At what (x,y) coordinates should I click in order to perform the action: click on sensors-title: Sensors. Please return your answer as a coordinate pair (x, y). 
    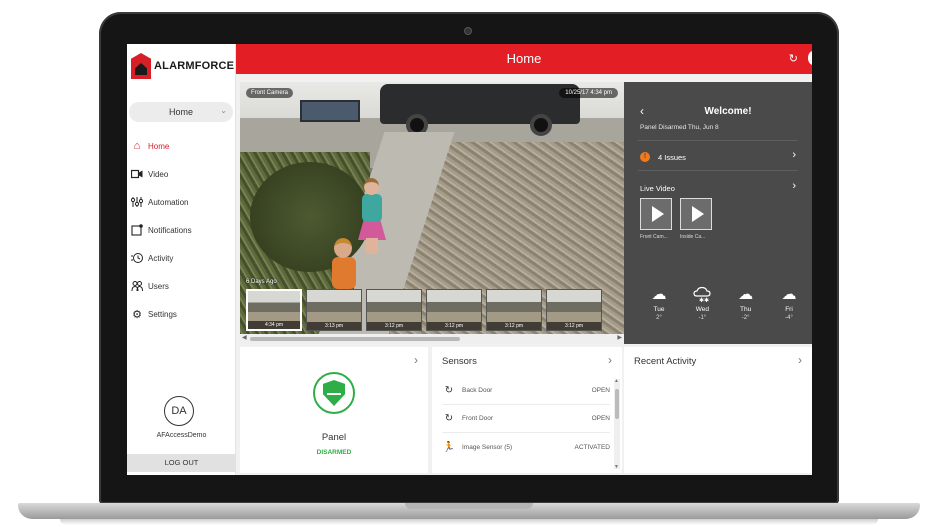
    Looking at the image, I should click on (459, 361).